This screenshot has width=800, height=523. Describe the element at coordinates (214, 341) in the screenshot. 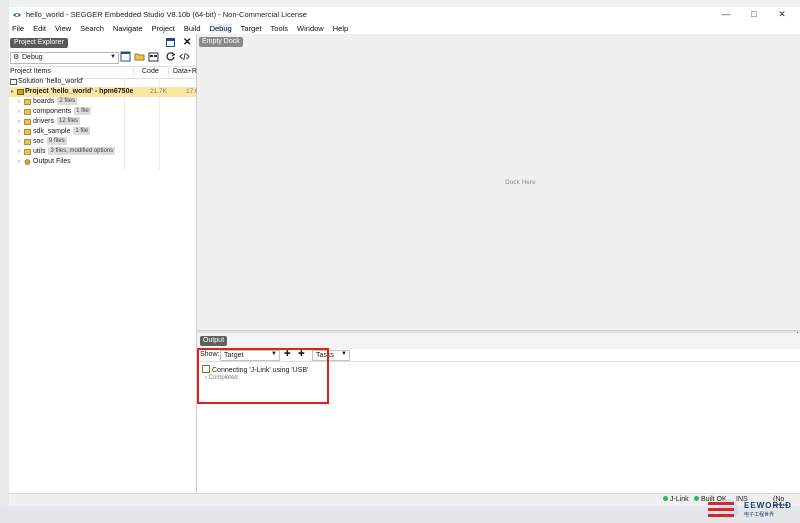

I see `output-tab: Output` at that location.